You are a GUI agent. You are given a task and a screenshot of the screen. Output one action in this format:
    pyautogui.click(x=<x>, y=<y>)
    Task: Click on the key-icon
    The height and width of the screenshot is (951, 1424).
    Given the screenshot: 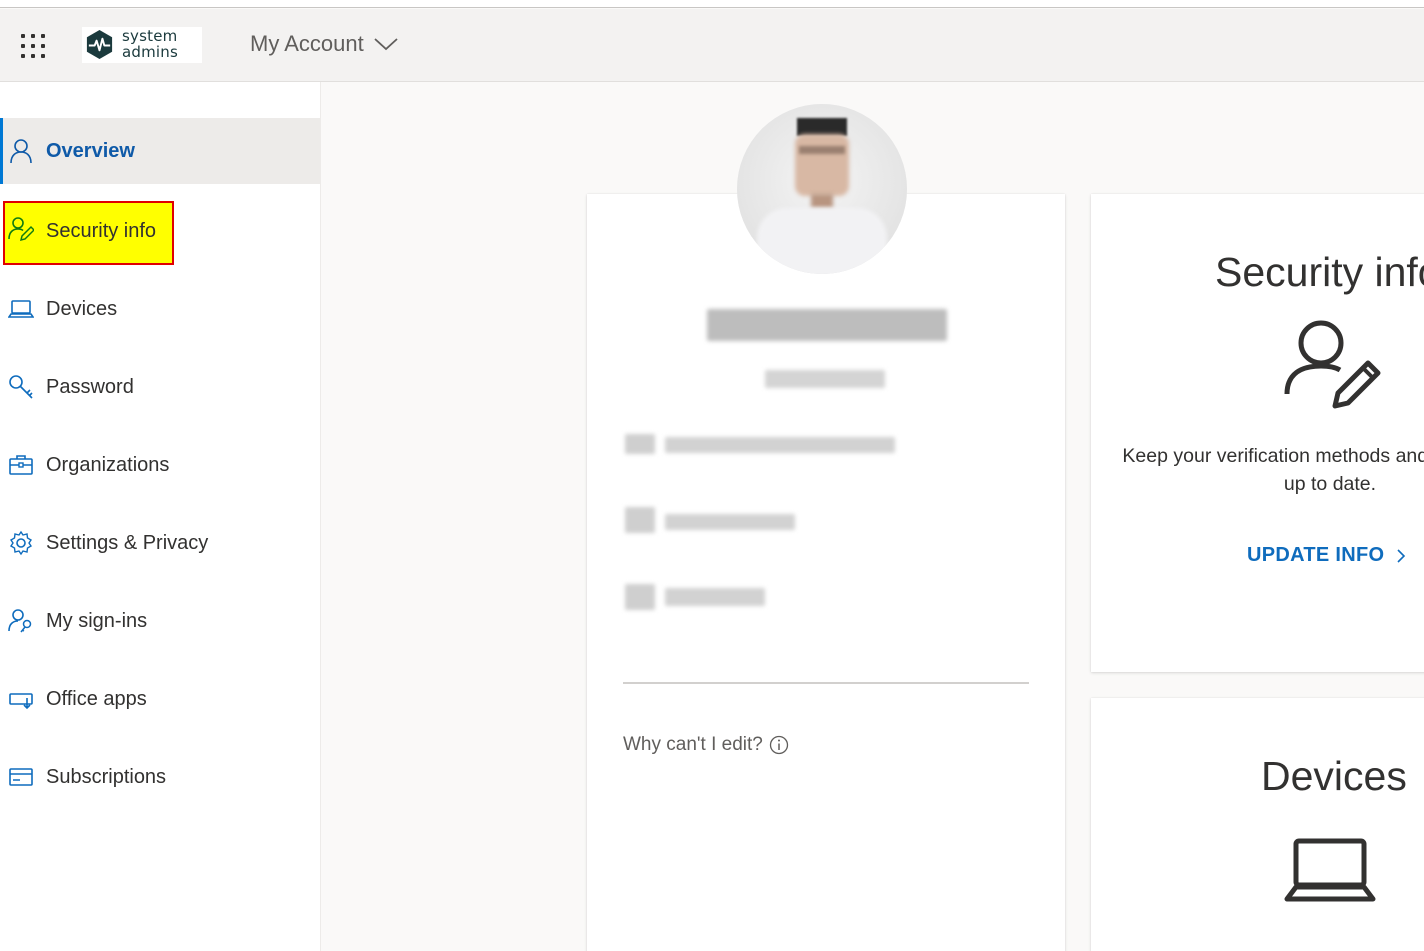 What is the action you would take?
    pyautogui.click(x=21, y=387)
    